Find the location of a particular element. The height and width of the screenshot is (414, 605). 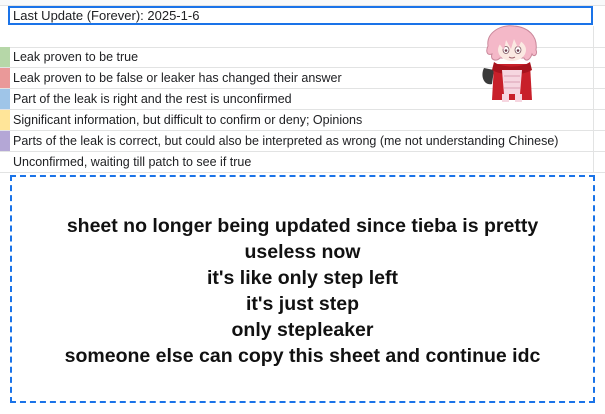

sticker-svg is located at coordinates (509, 63).